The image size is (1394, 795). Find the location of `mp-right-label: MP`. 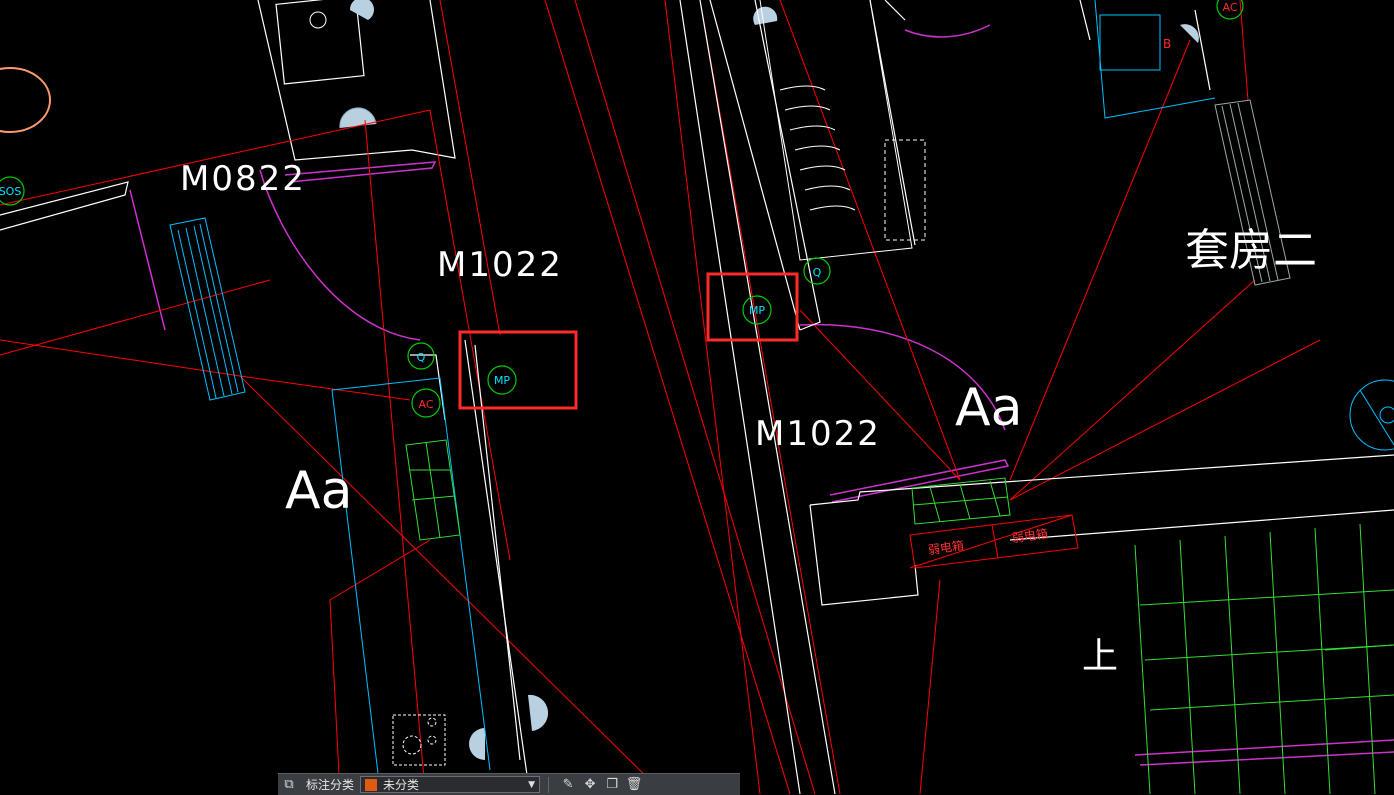

mp-right-label: MP is located at coordinates (757, 310).